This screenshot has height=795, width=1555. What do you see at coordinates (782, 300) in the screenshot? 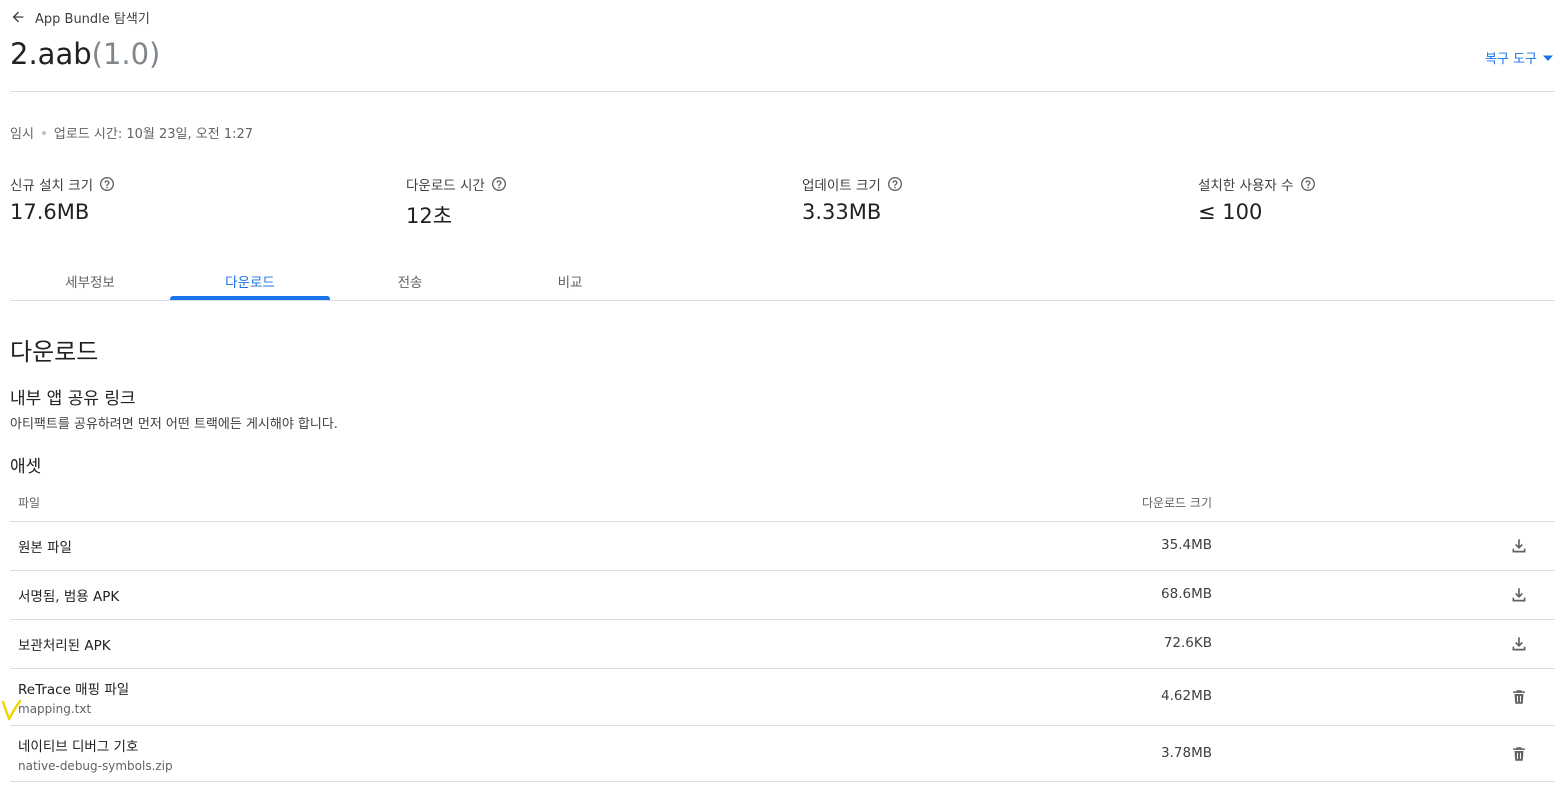
I see `tab-divider` at bounding box center [782, 300].